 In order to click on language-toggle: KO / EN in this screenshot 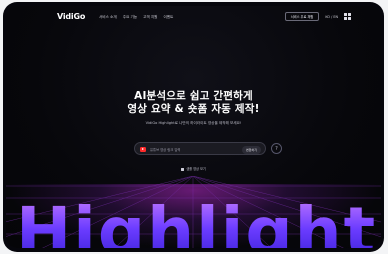, I will do `click(331, 17)`.